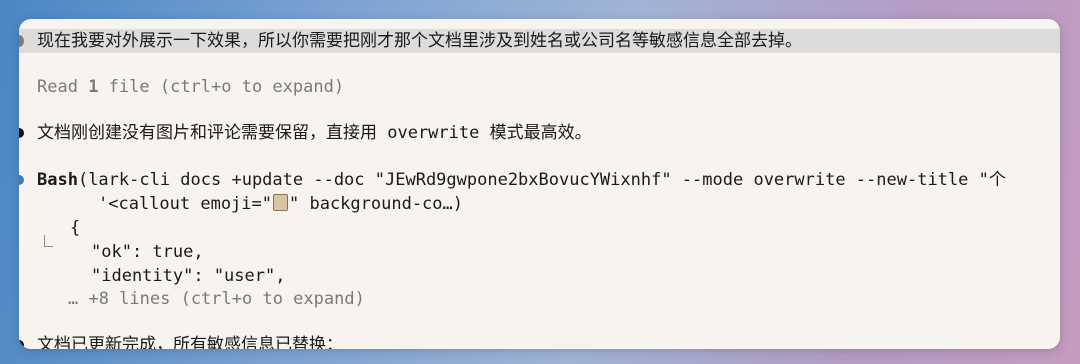 The image size is (1080, 364). What do you see at coordinates (147, 252) in the screenshot?
I see `output-line-2: "ok": true,` at bounding box center [147, 252].